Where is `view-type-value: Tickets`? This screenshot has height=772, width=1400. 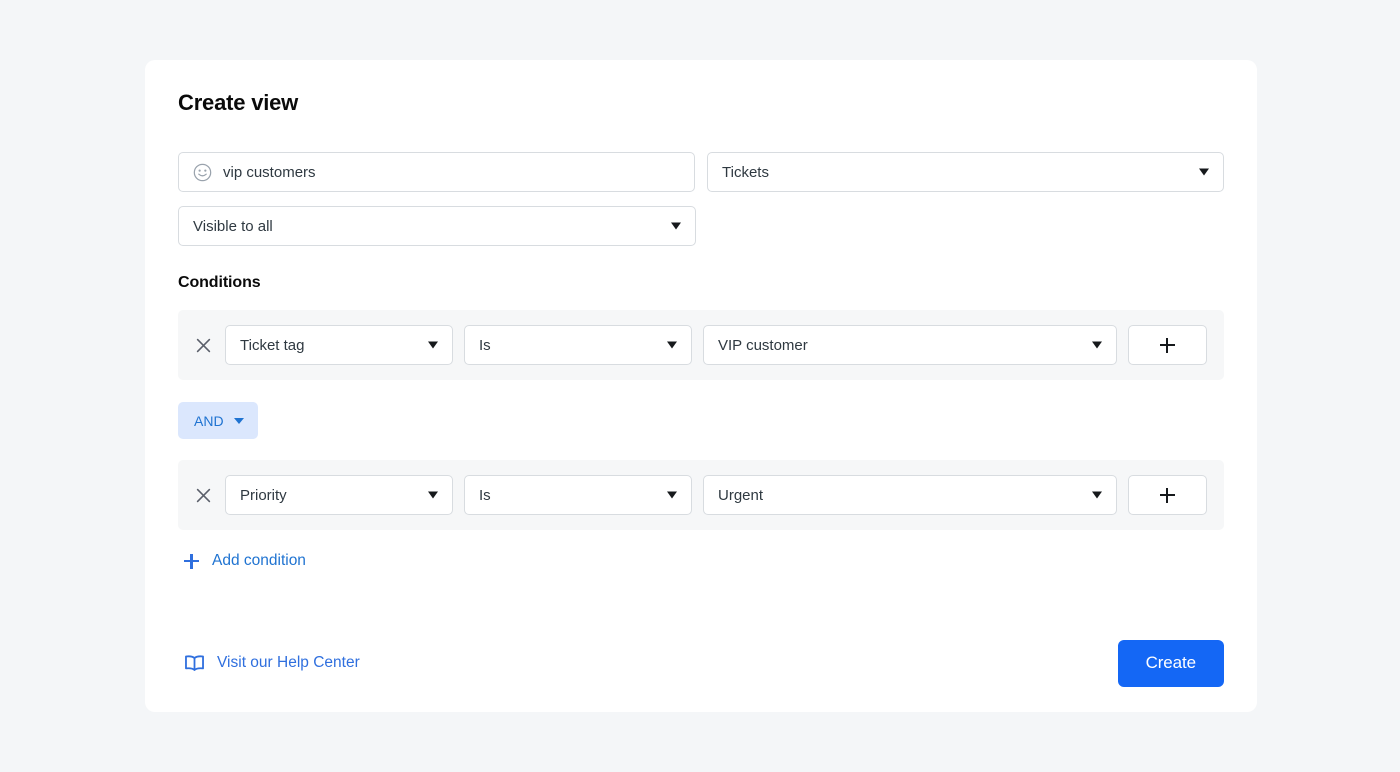 view-type-value: Tickets is located at coordinates (745, 172).